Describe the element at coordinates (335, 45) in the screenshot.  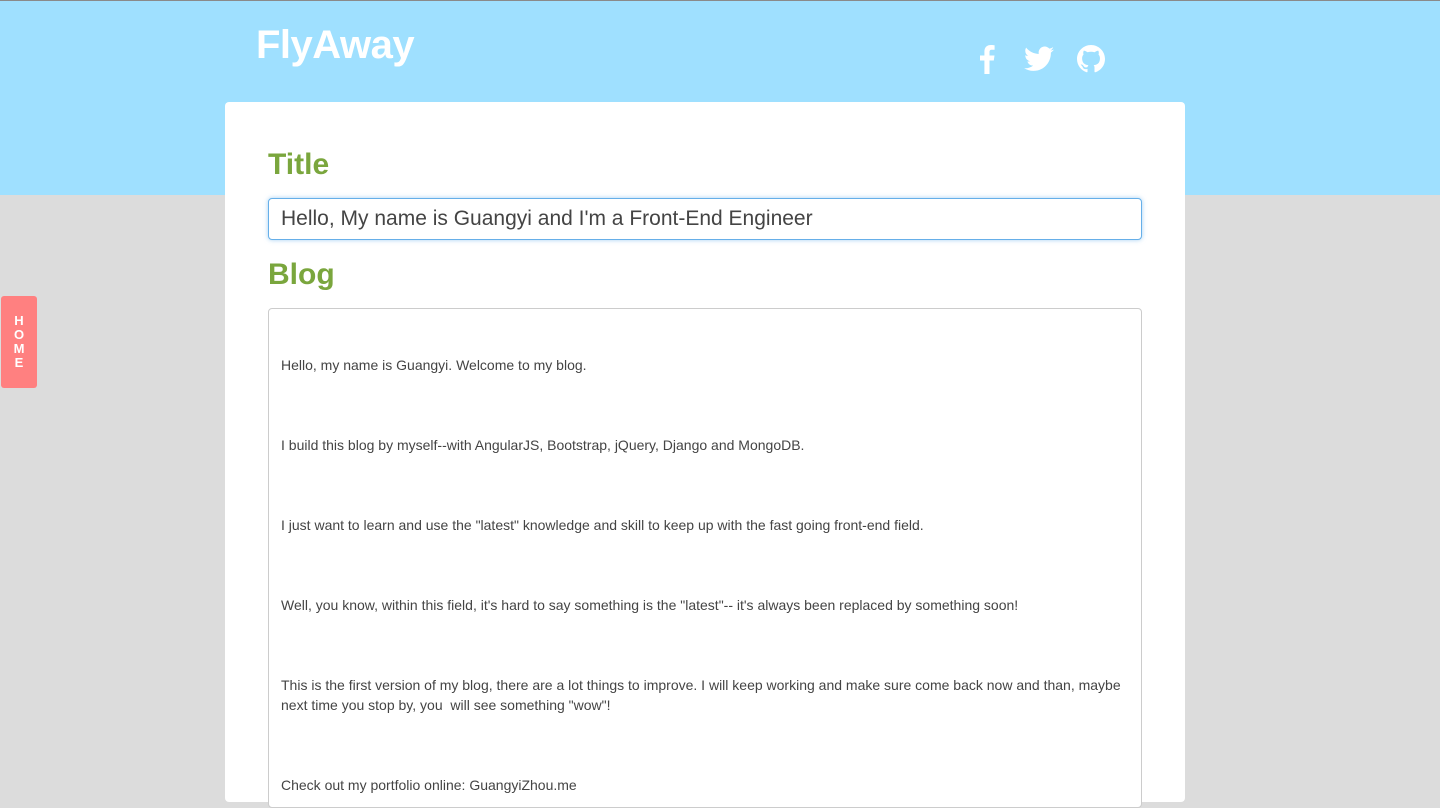
I see `brand-logo: FlyAway` at that location.